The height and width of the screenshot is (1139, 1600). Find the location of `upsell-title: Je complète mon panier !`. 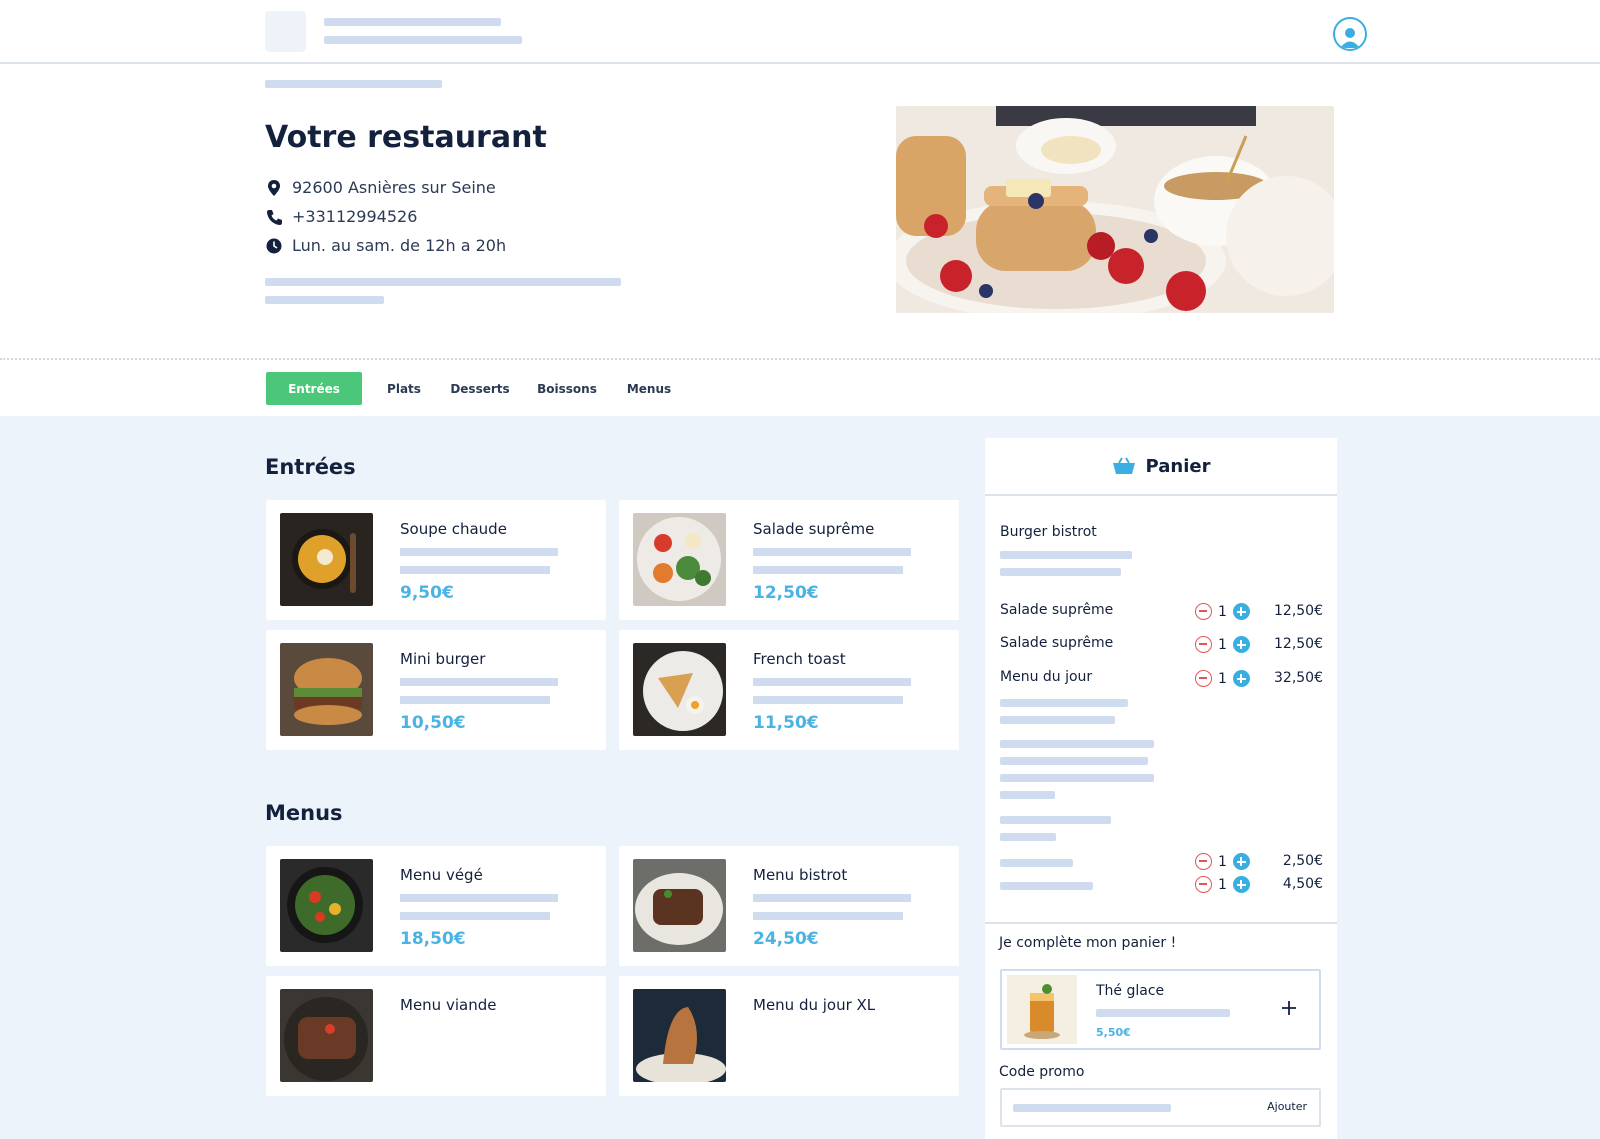

upsell-title: Je complète mon panier ! is located at coordinates (1088, 943).